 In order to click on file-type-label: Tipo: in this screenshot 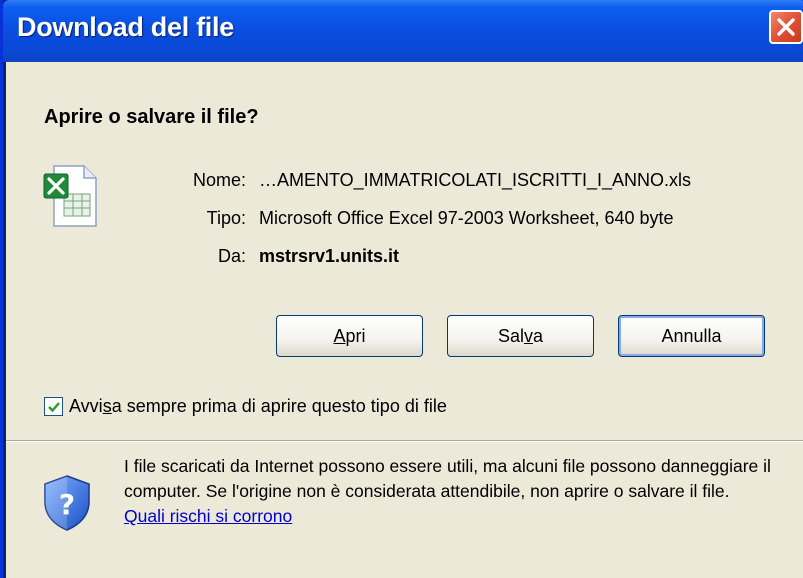, I will do `click(226, 218)`.